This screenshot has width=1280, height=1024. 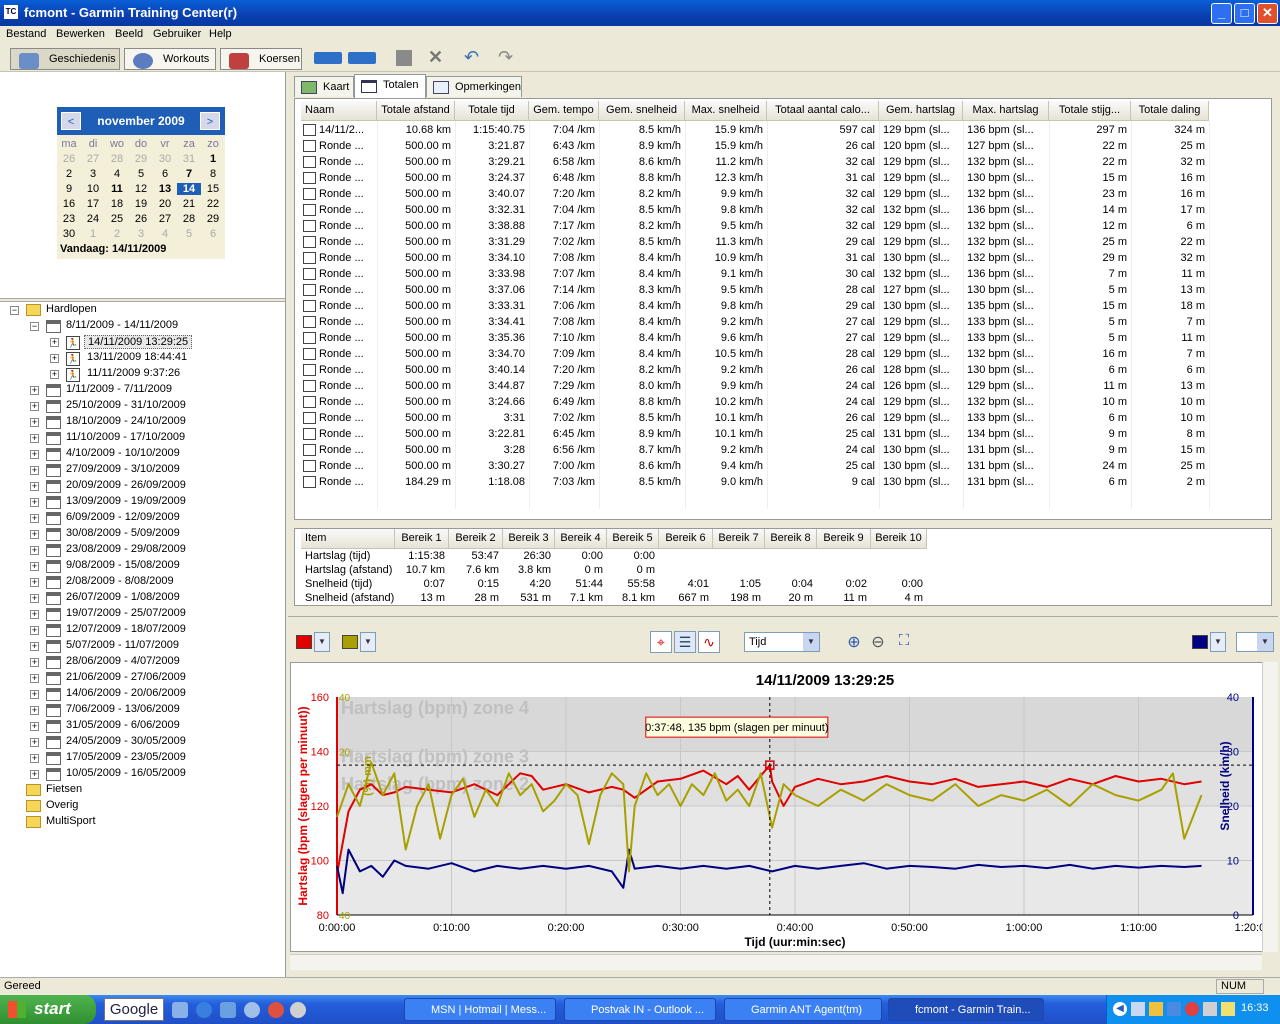 What do you see at coordinates (139, 647) in the screenshot?
I see `tree-item-week: +5/07/2009 - 11/07/2009` at bounding box center [139, 647].